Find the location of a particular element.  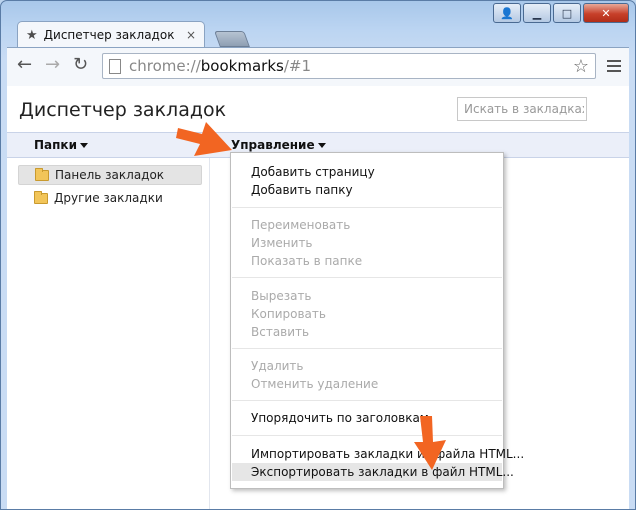

tab-bookmark-manager: ★ Диспетчер закладок × is located at coordinates (111, 34).